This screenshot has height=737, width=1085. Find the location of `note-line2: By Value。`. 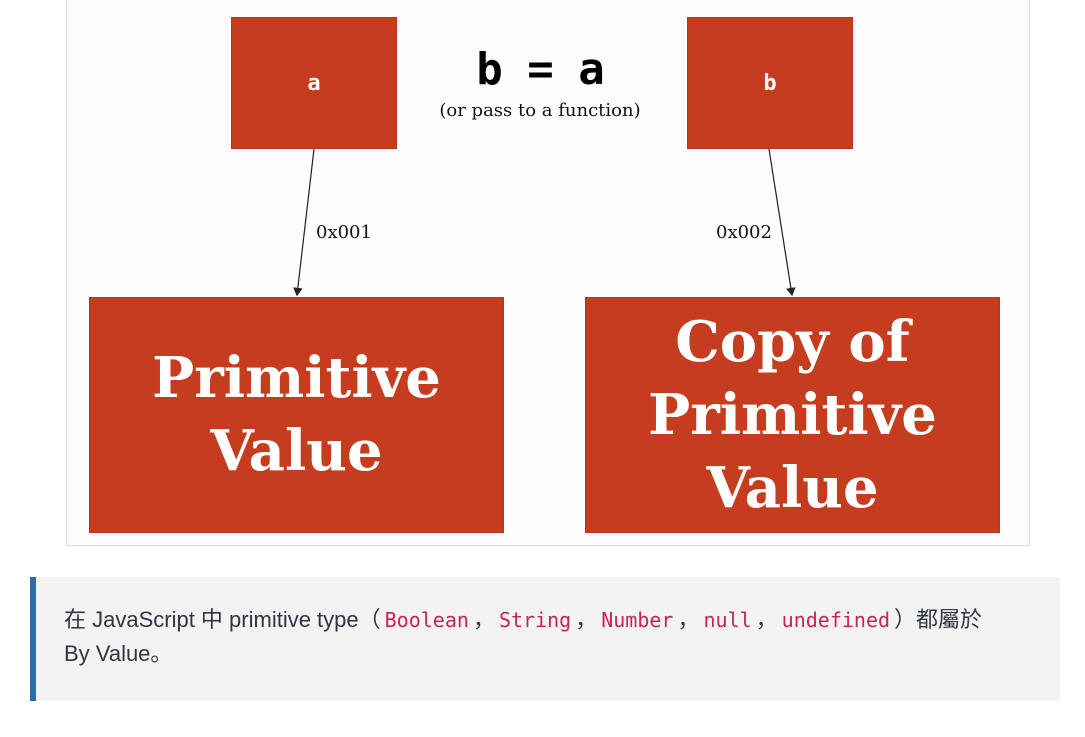

note-line2: By Value。 is located at coordinates (118, 653).